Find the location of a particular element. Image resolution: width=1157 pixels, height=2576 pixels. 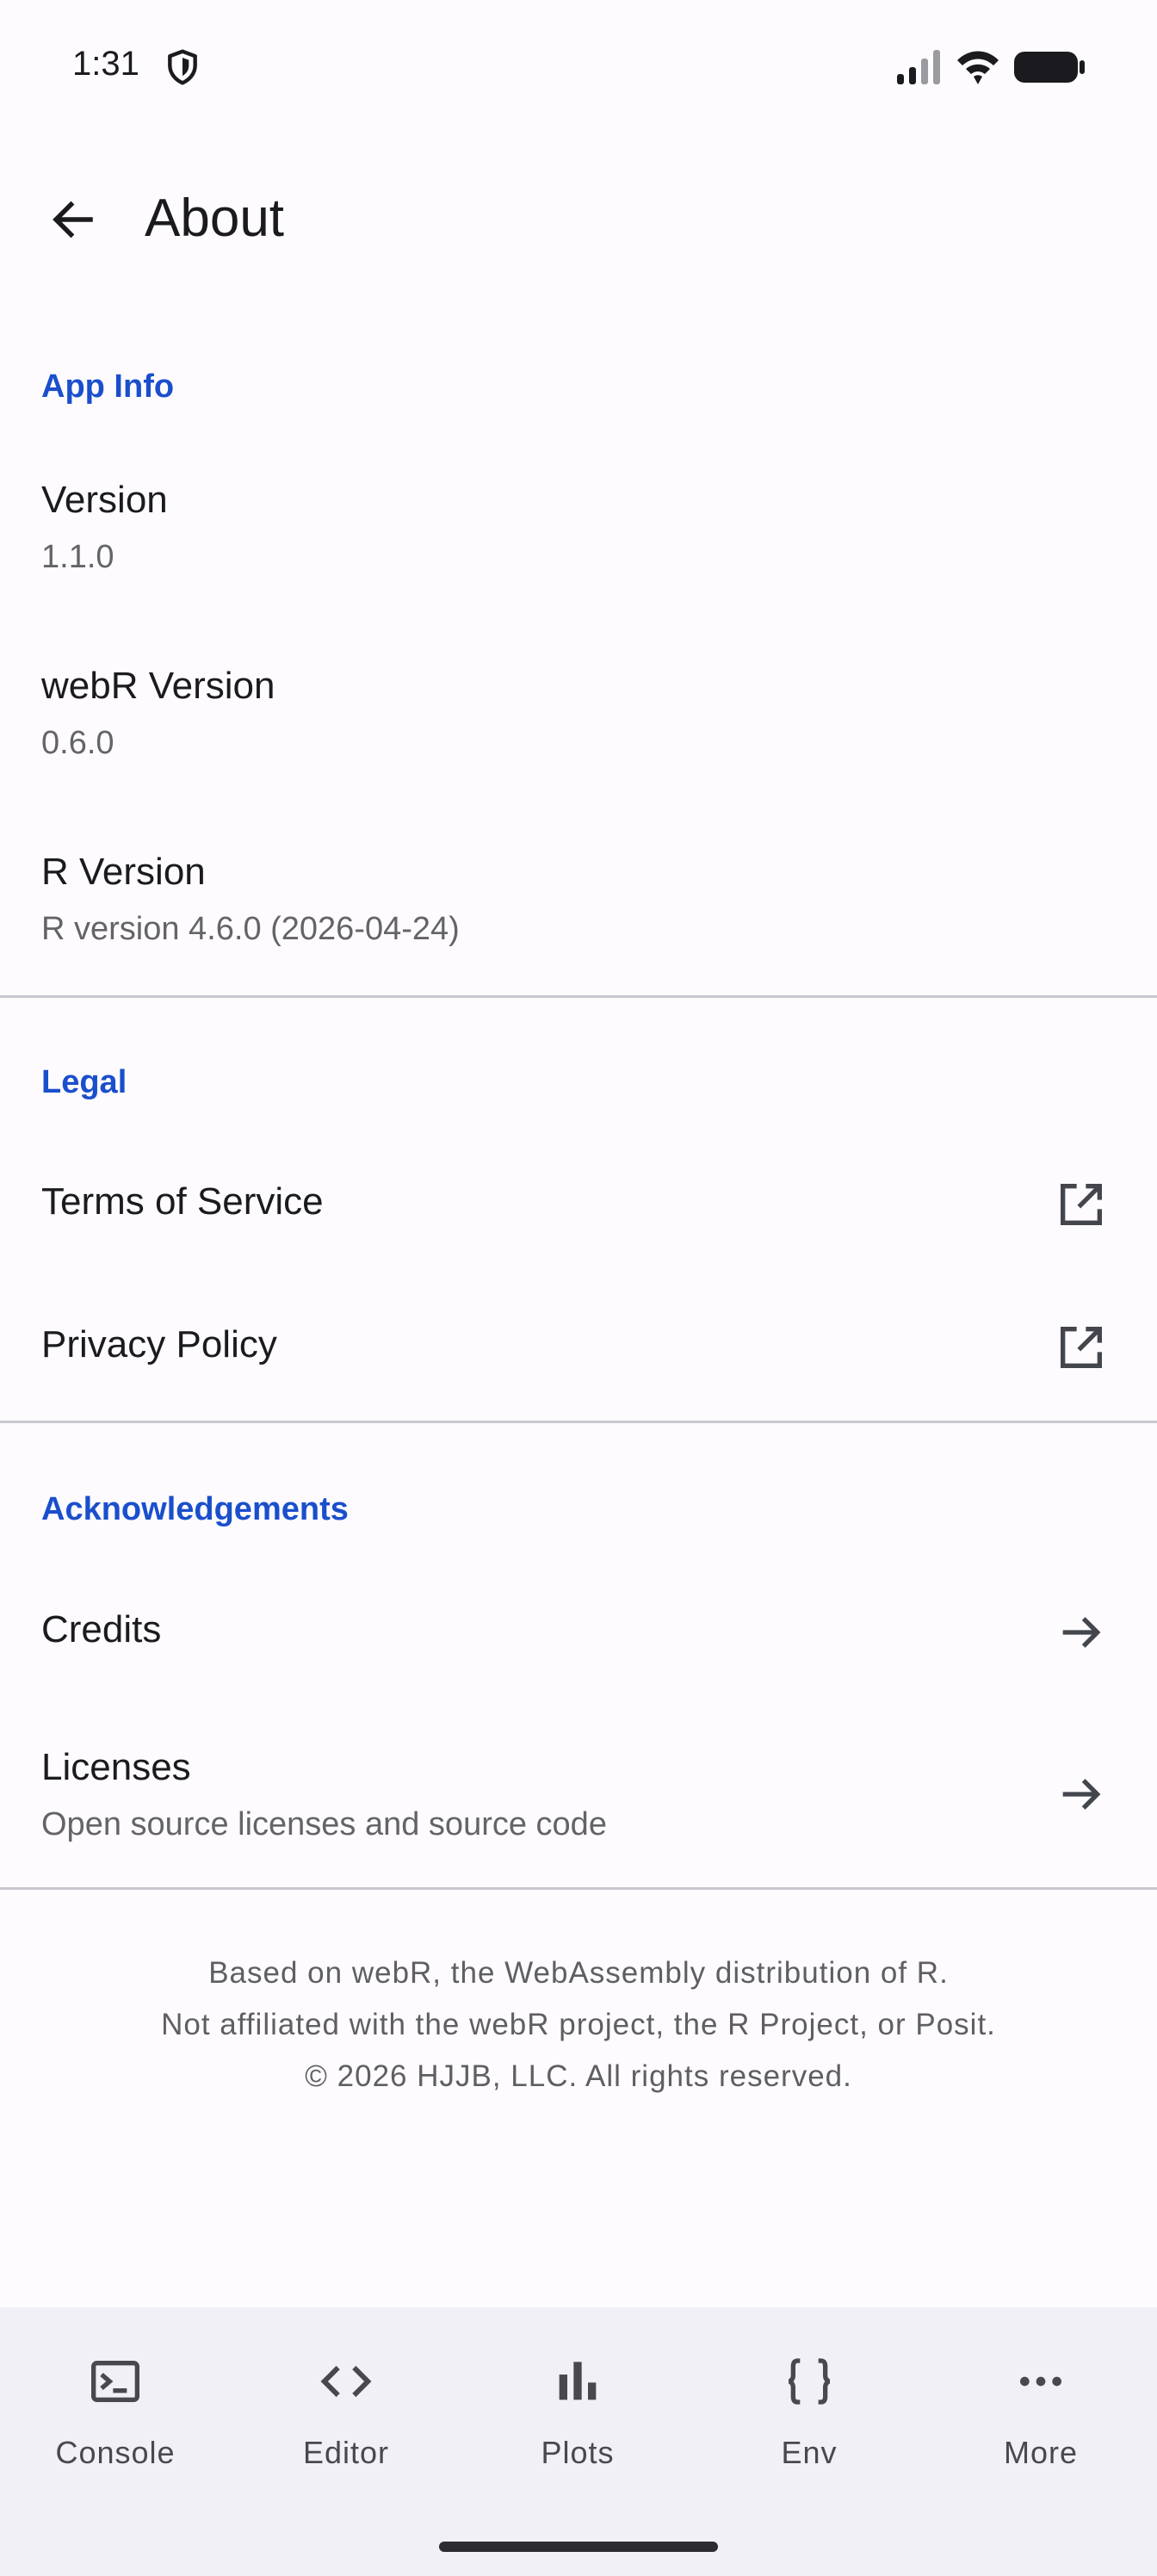

credits-row: Credits is located at coordinates (579, 1630).